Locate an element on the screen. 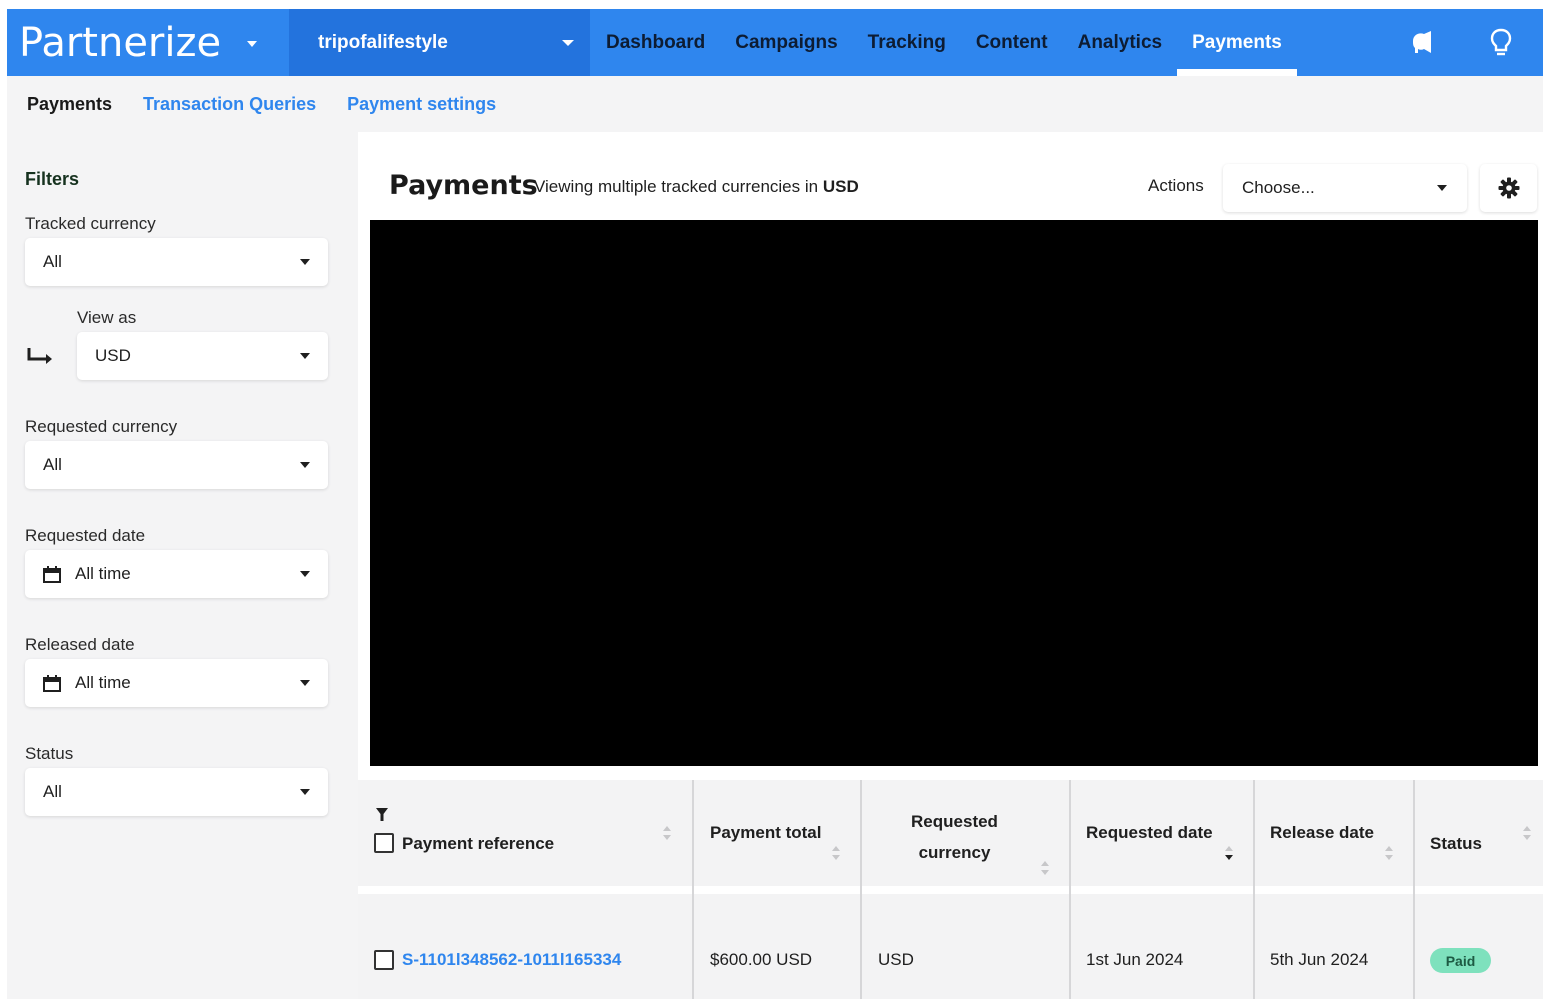 This screenshot has height=999, width=1549. header-line-2: currency is located at coordinates (954, 852).